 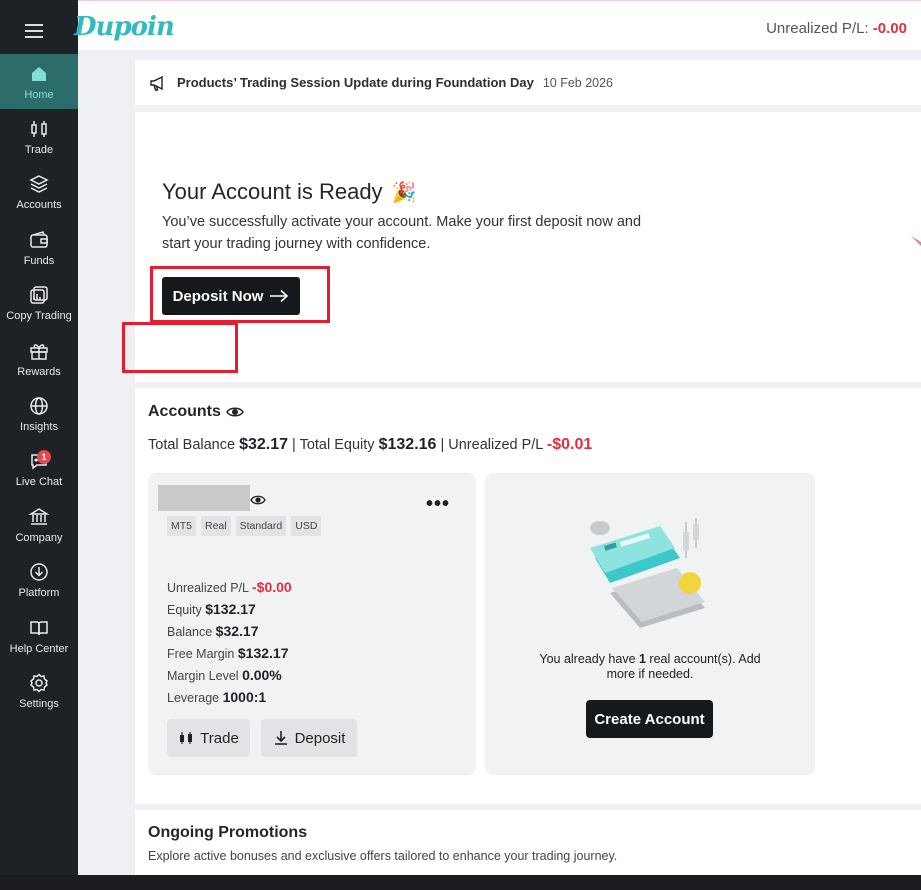 I want to click on sidebar-item-label: Help Center, so click(x=39, y=648).